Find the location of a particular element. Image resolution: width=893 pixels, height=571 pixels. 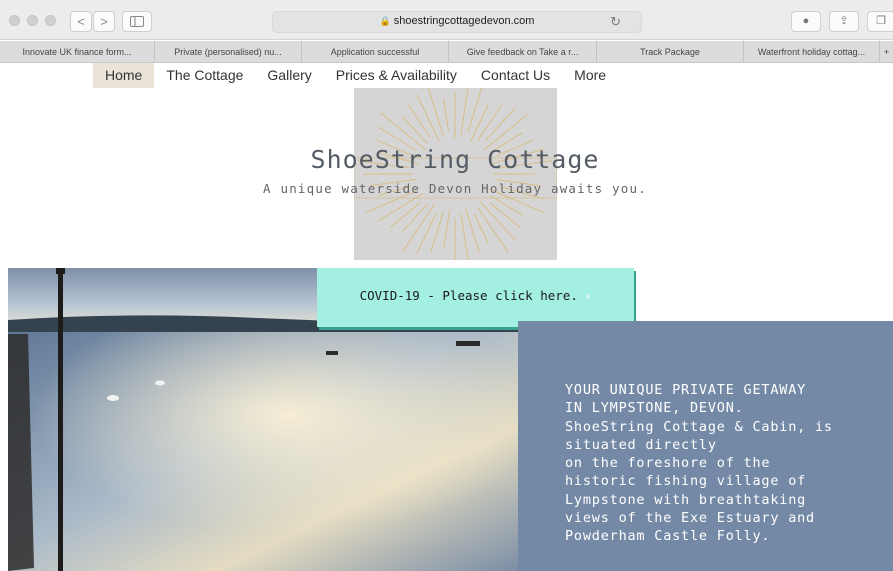

sidebar-button is located at coordinates (137, 21).